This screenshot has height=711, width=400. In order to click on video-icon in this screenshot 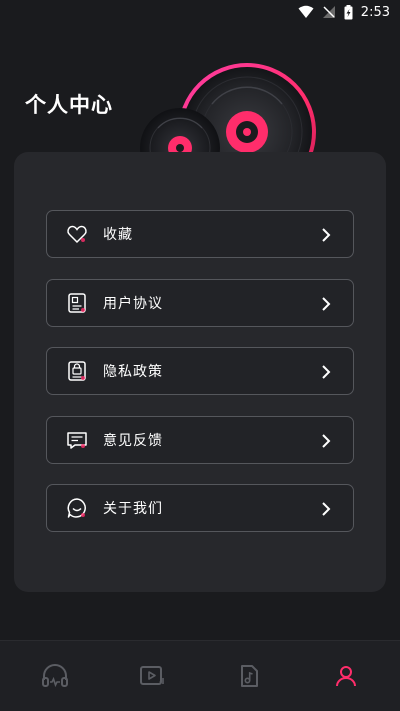, I will do `click(151, 675)`.